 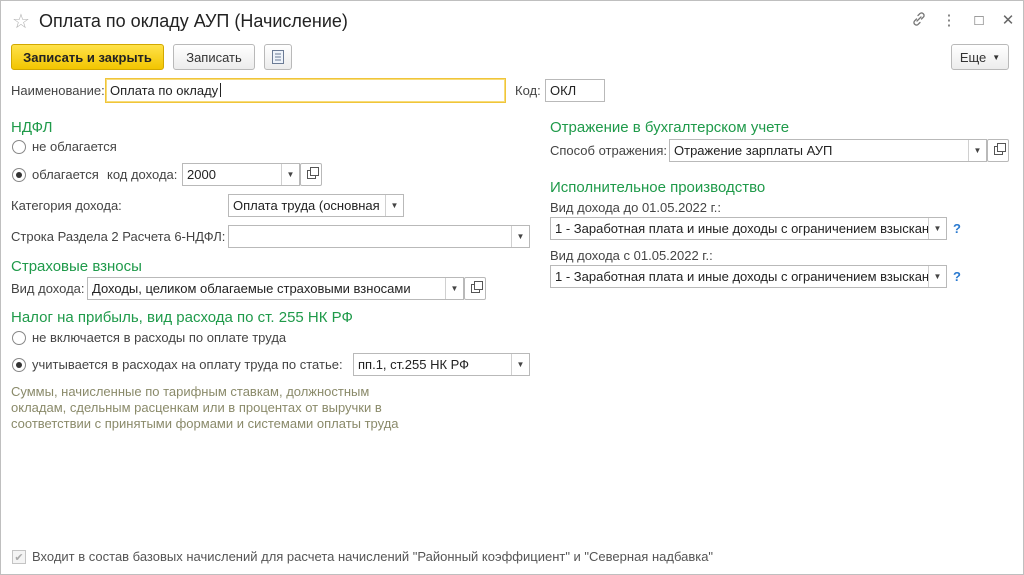 I want to click on income-code-value: 2000, so click(x=201, y=174).